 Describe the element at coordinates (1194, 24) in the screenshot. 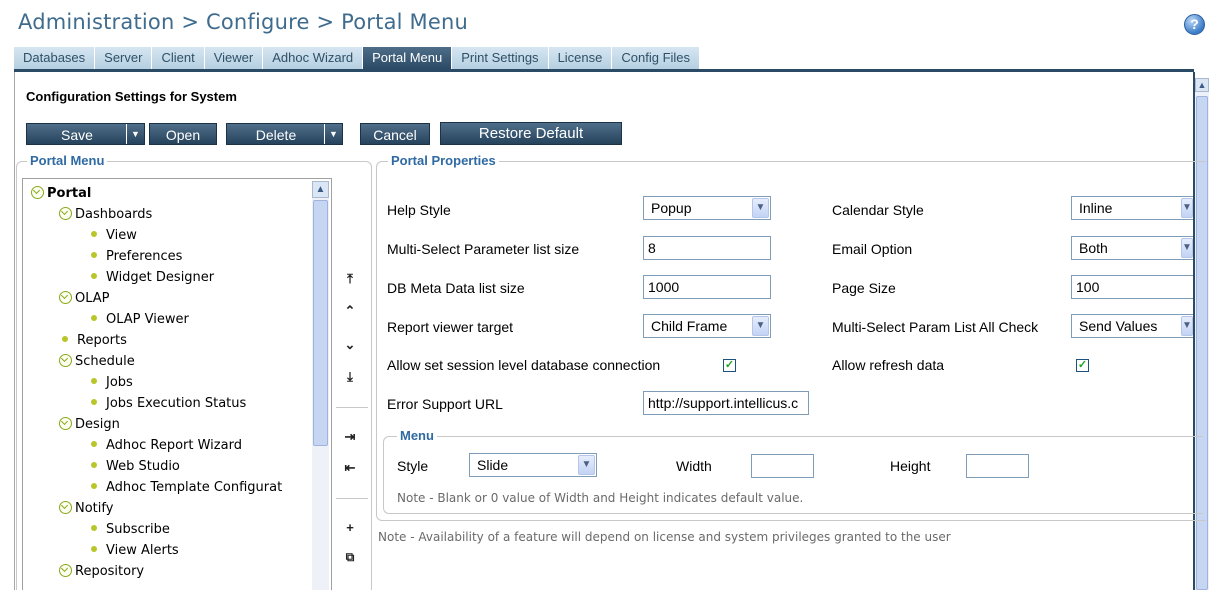

I see `help-icon: ?` at that location.